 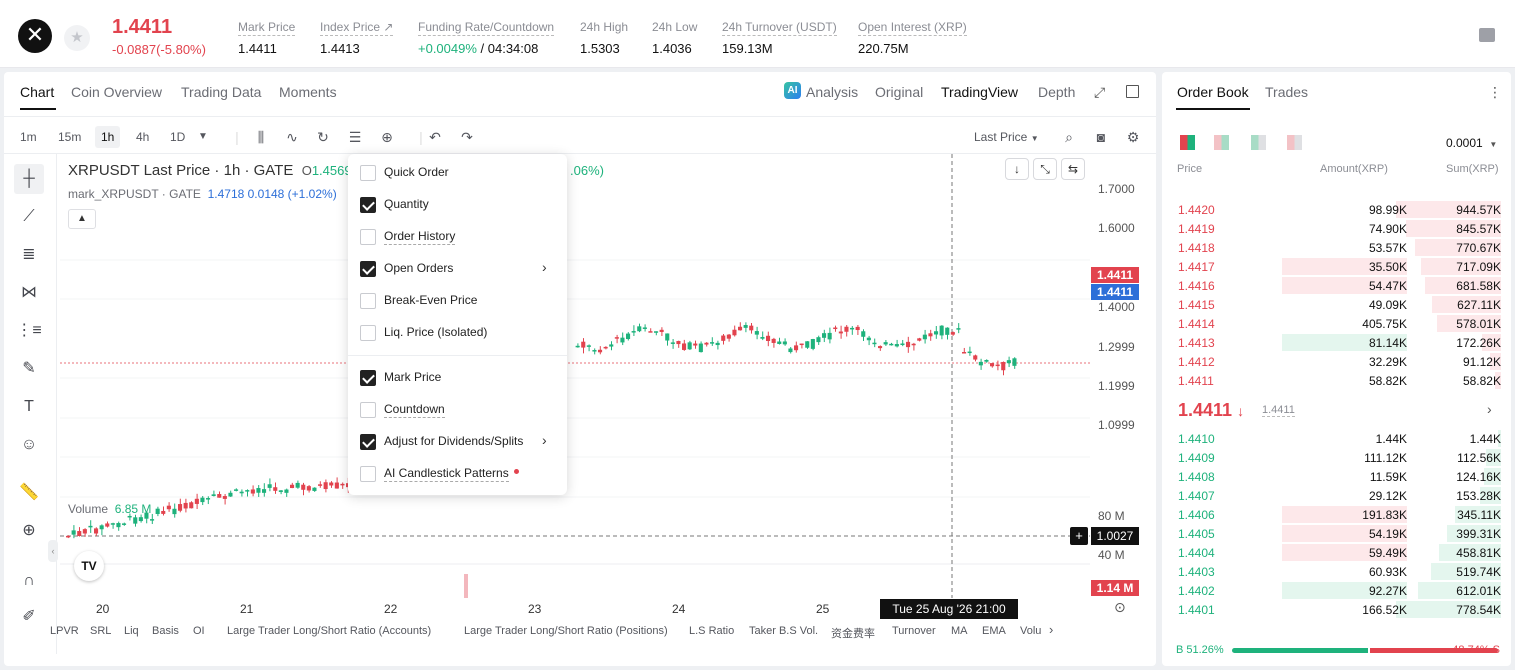 What do you see at coordinates (832, 92) in the screenshot?
I see `view-analysis: Analysis` at bounding box center [832, 92].